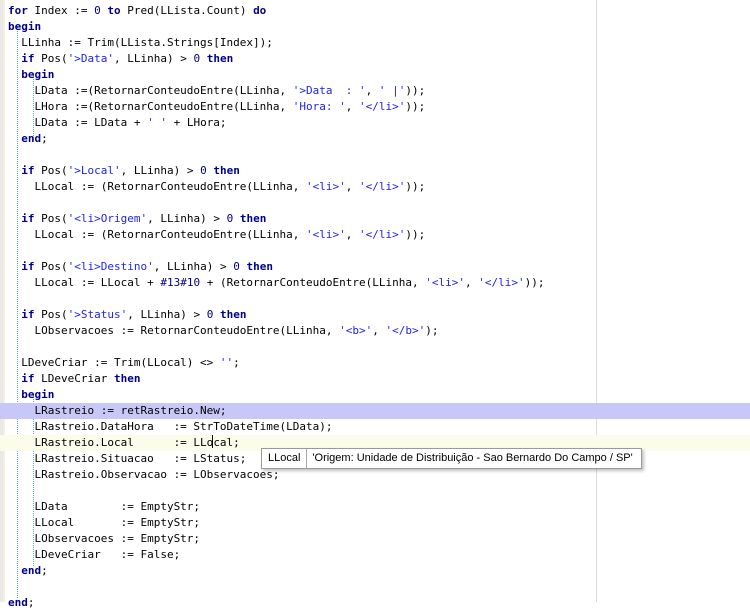 This screenshot has height=611, width=750. What do you see at coordinates (78, 122) in the screenshot?
I see `code-token: LData := LData +` at bounding box center [78, 122].